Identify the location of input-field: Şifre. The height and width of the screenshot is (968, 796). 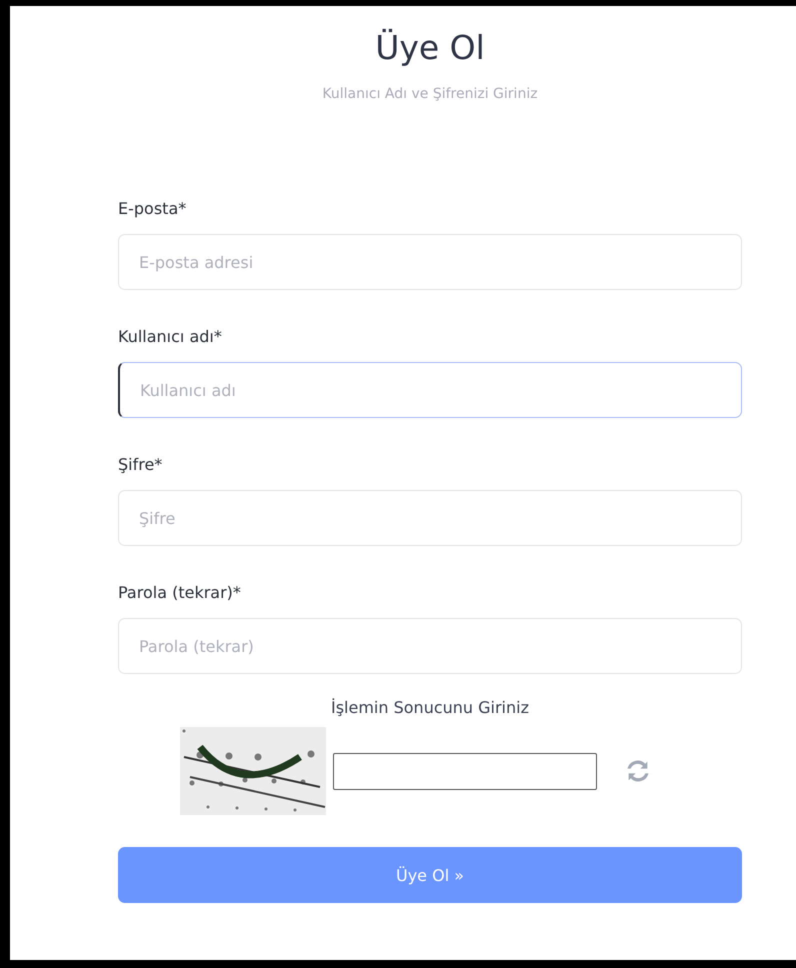
(430, 518).